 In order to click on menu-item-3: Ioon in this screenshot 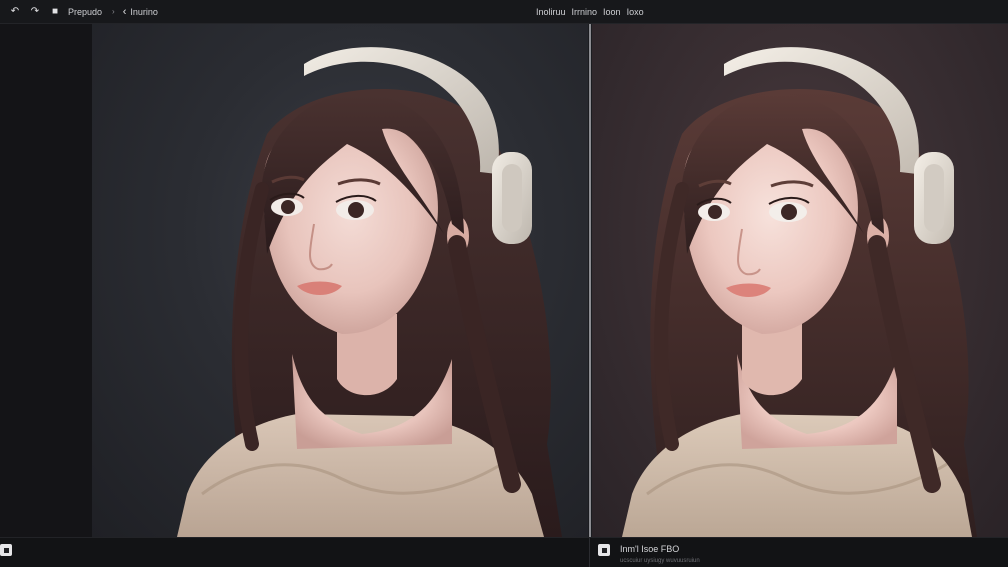, I will do `click(612, 12)`.